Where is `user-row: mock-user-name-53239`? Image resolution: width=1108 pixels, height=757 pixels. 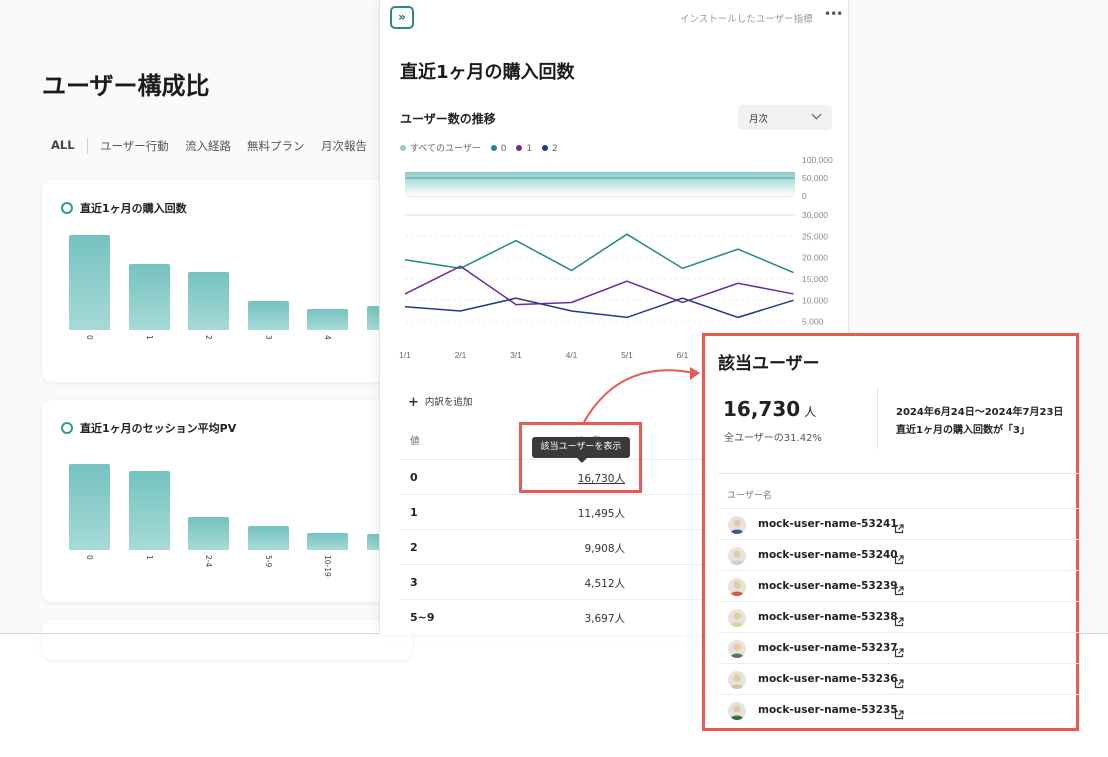 user-row: mock-user-name-53239 is located at coordinates (898, 585).